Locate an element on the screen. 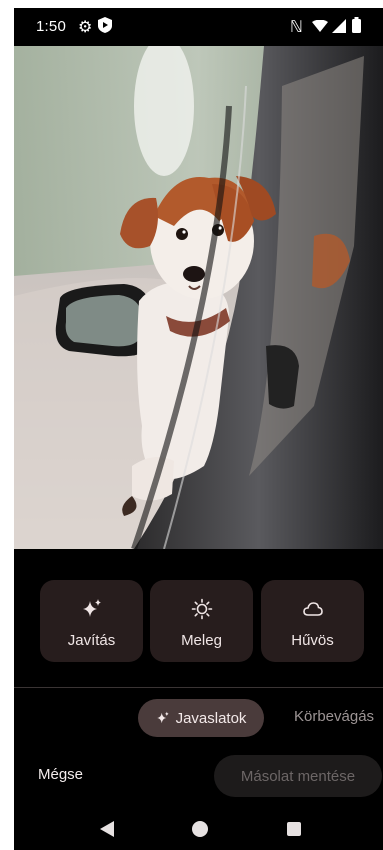  filter-label: Meleg is located at coordinates (201, 640).